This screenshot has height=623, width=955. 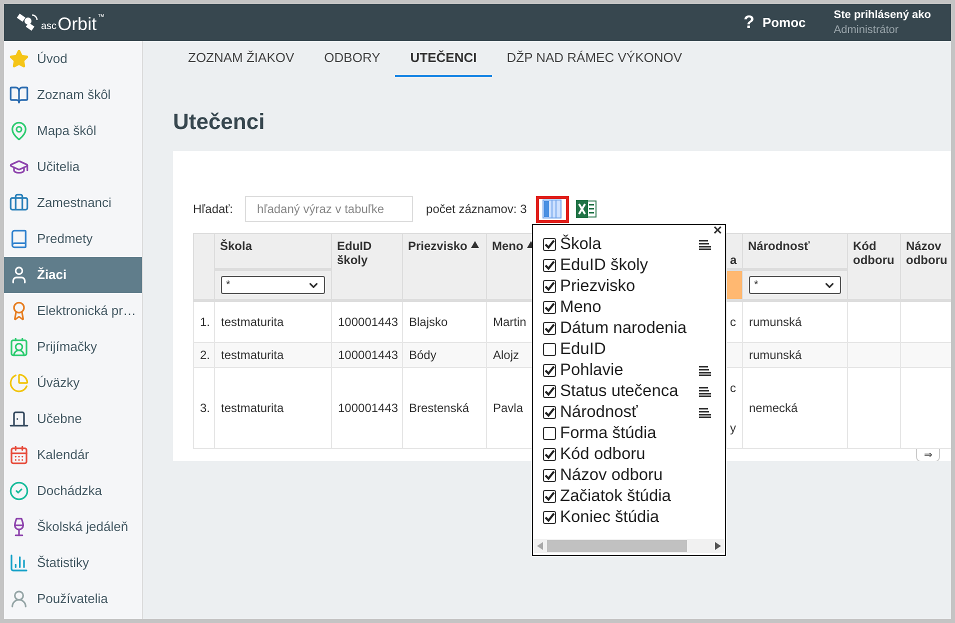 What do you see at coordinates (213, 209) in the screenshot?
I see `search-label: Hľadať:` at bounding box center [213, 209].